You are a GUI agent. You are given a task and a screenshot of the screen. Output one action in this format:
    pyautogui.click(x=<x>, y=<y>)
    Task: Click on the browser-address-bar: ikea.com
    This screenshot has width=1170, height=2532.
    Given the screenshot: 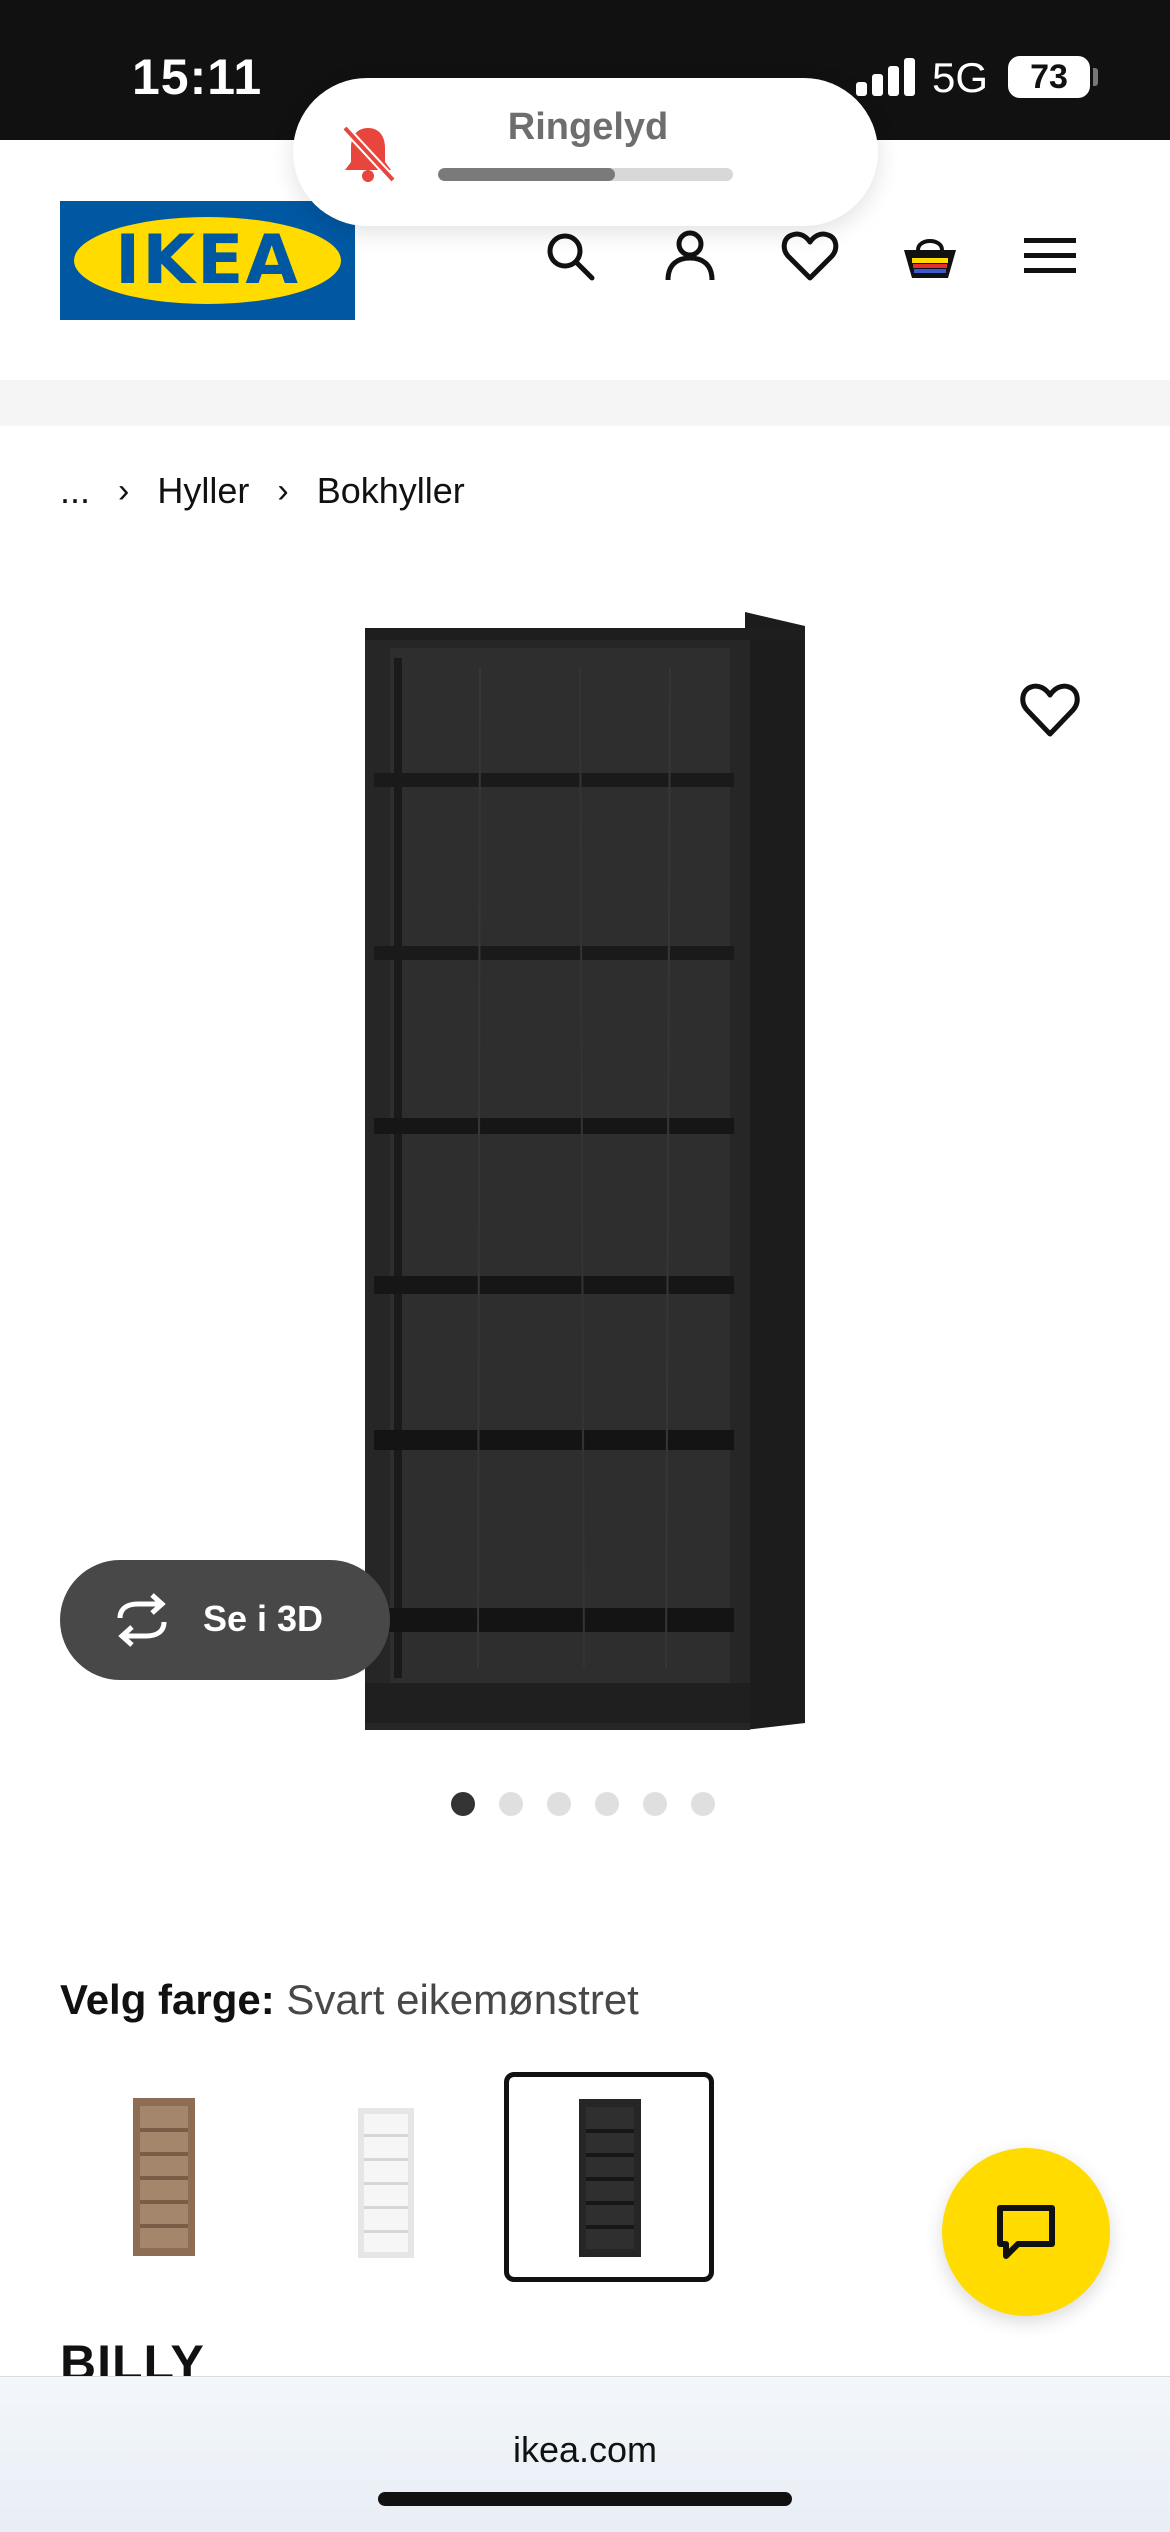 What is the action you would take?
    pyautogui.click(x=585, y=2454)
    